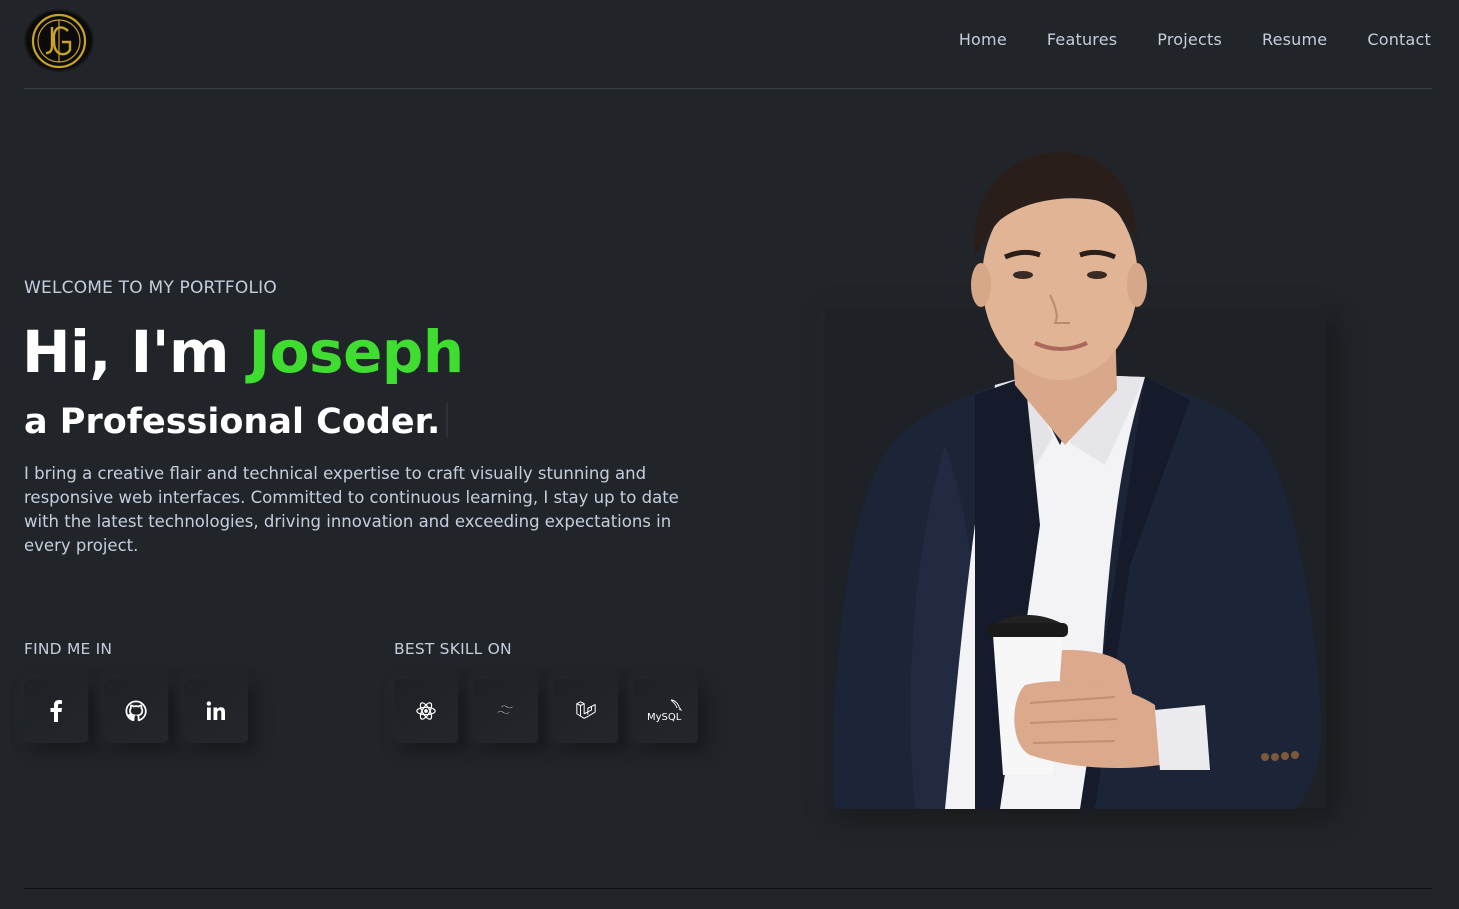 The image size is (1459, 909). What do you see at coordinates (1294, 39) in the screenshot?
I see `nav-resume: Resume` at bounding box center [1294, 39].